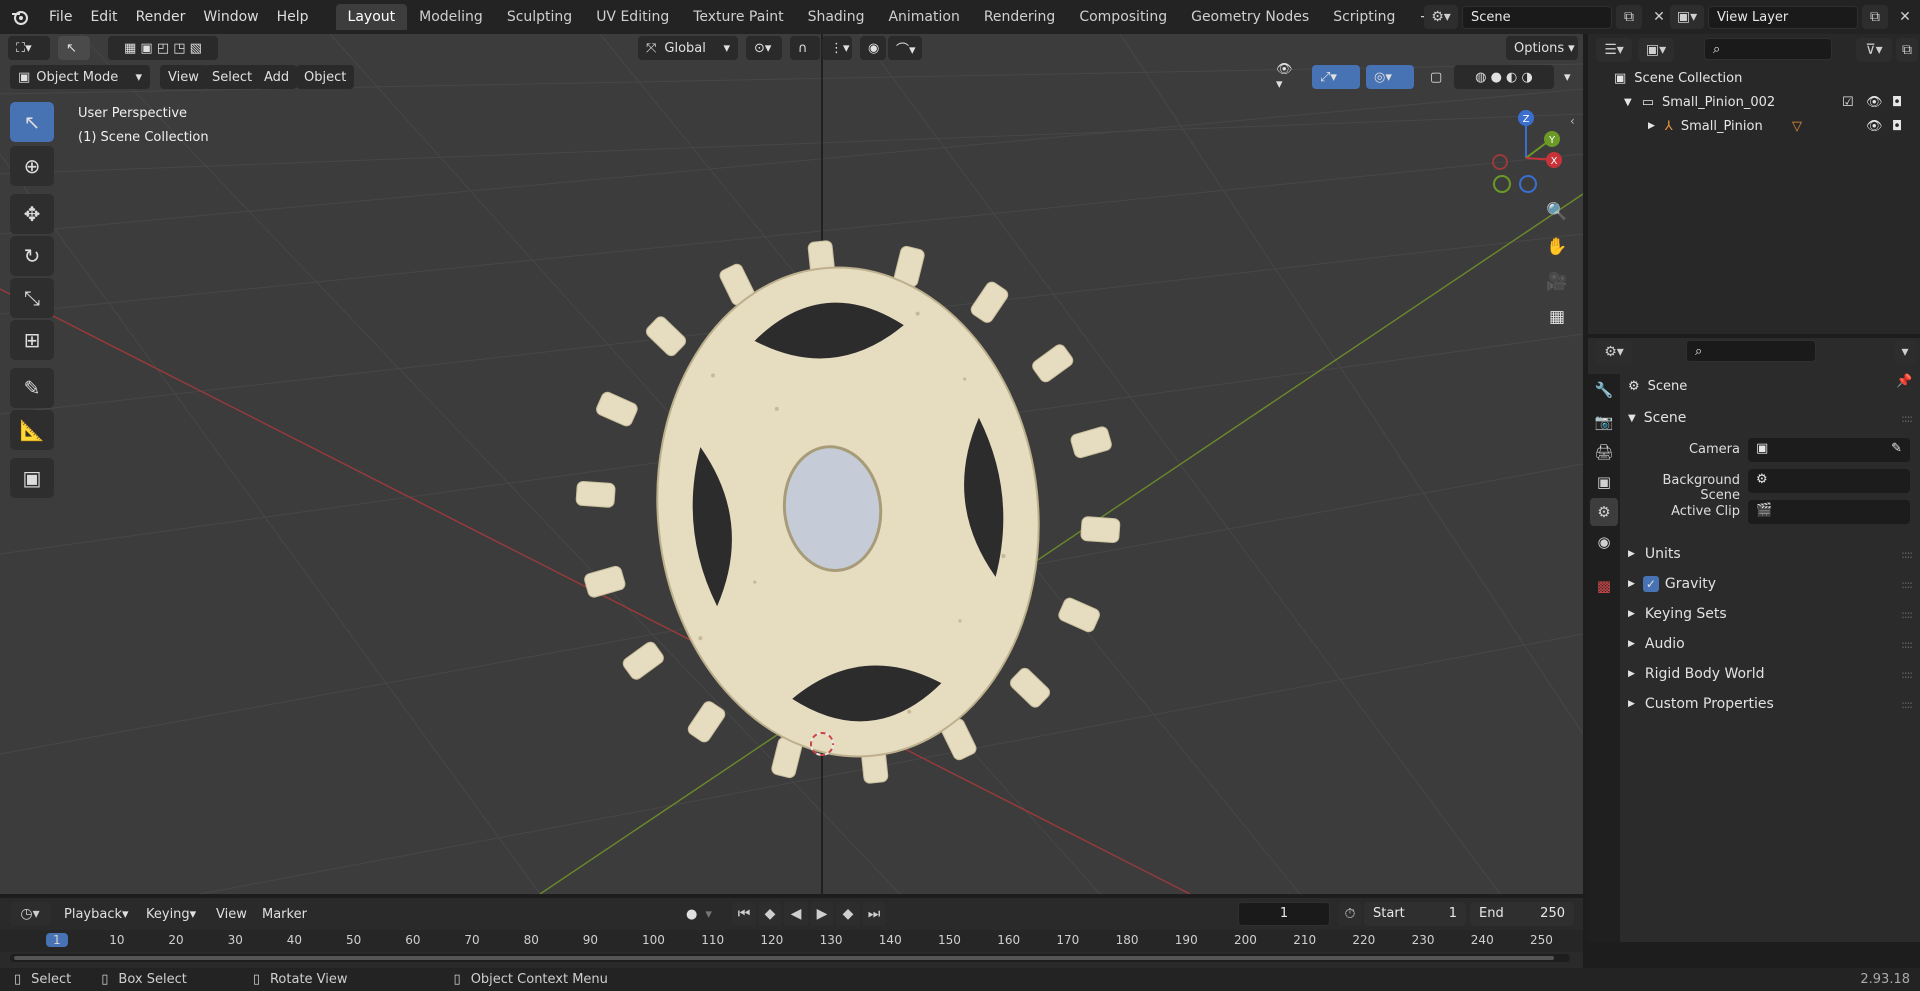 This screenshot has width=1920, height=991. Describe the element at coordinates (1350, 914) in the screenshot. I see `stopwatch-icon: ⏱` at that location.